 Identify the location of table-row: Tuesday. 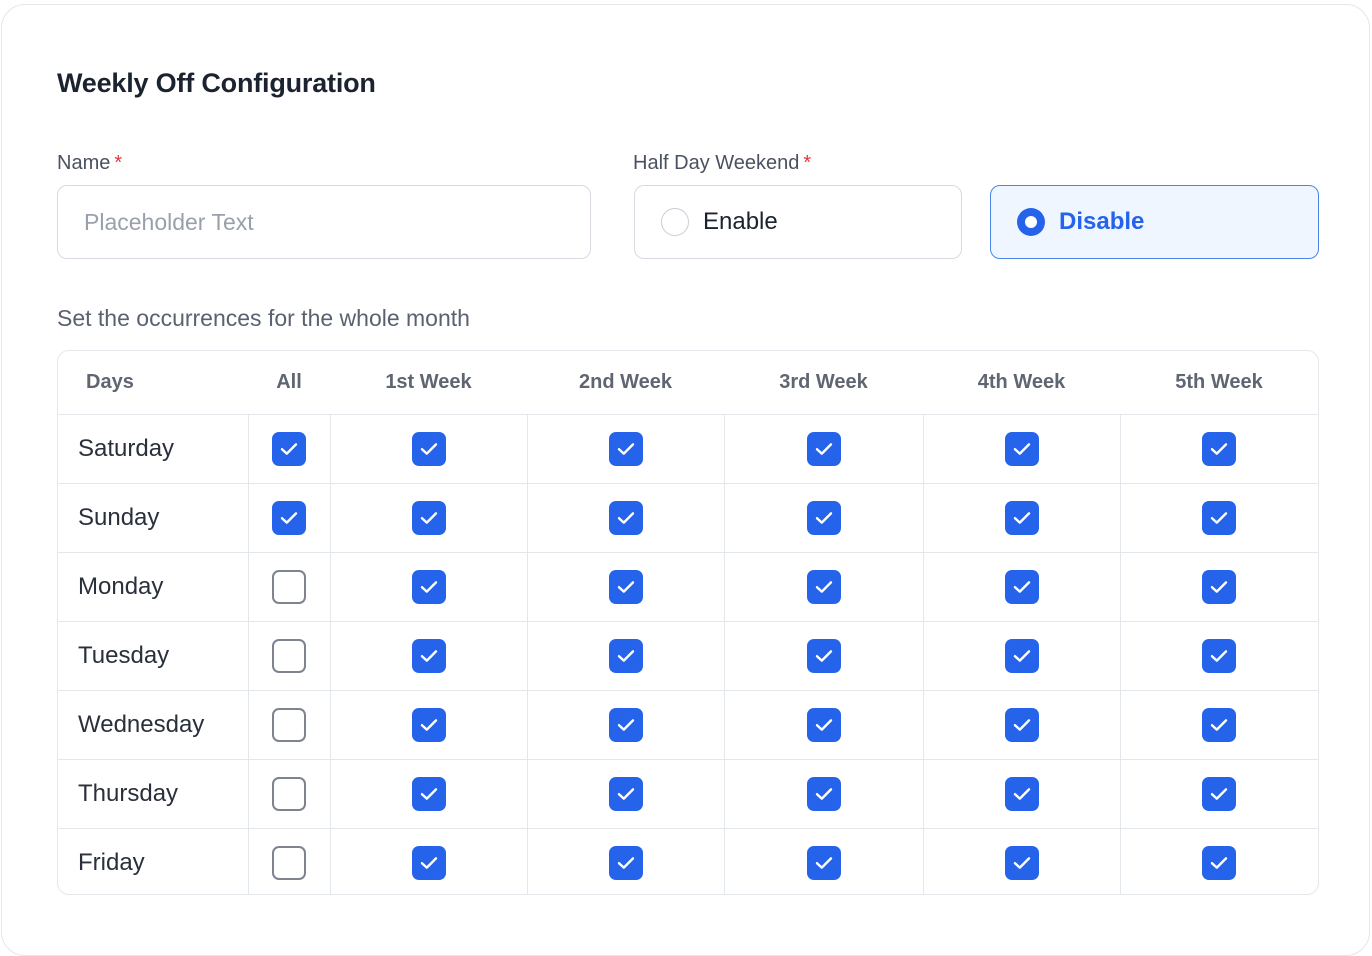
(688, 655).